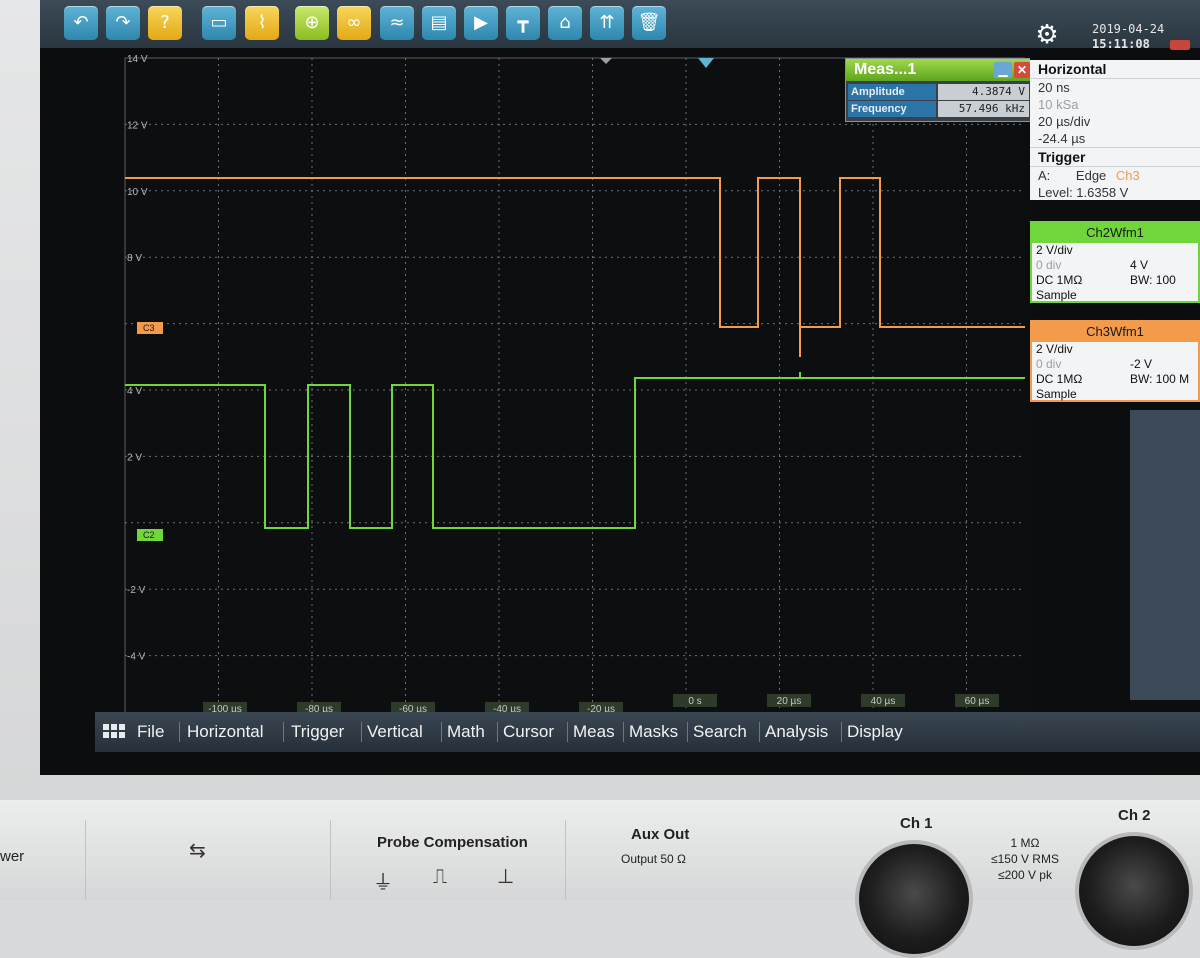 This screenshot has height=958, width=1200. What do you see at coordinates (594, 732) in the screenshot?
I see `menu-meas: Meas` at bounding box center [594, 732].